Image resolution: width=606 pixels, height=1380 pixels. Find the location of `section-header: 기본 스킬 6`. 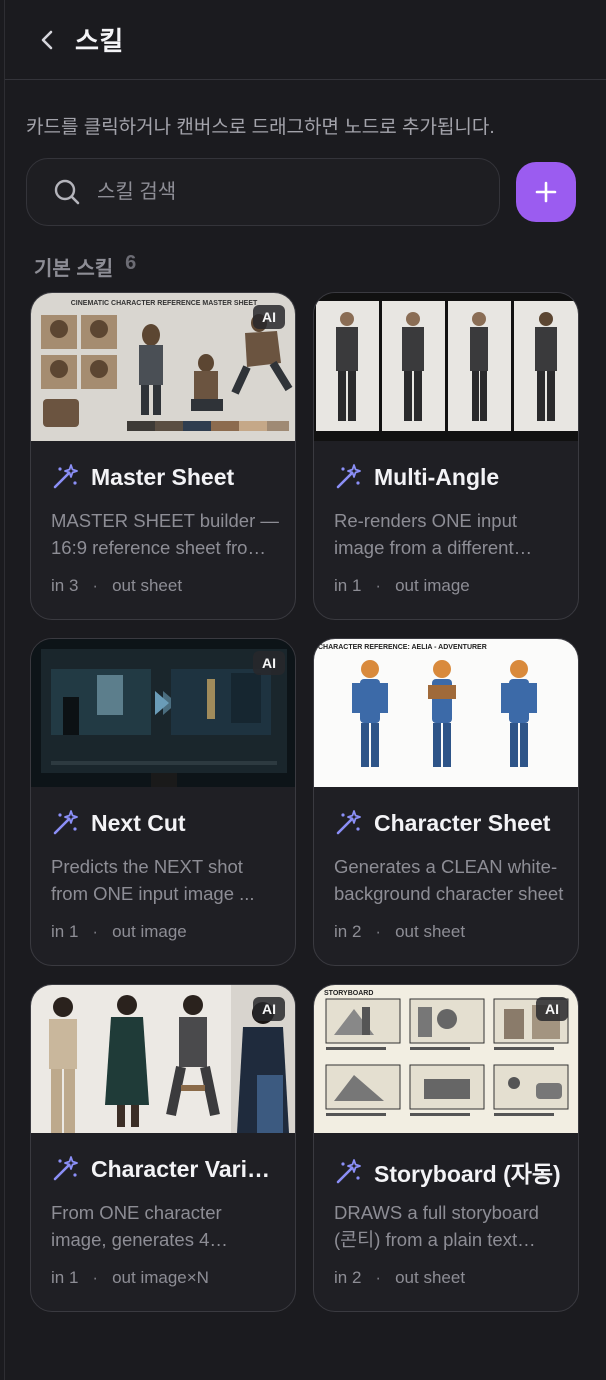

section-header: 기본 스킬 6 is located at coordinates (85, 266).